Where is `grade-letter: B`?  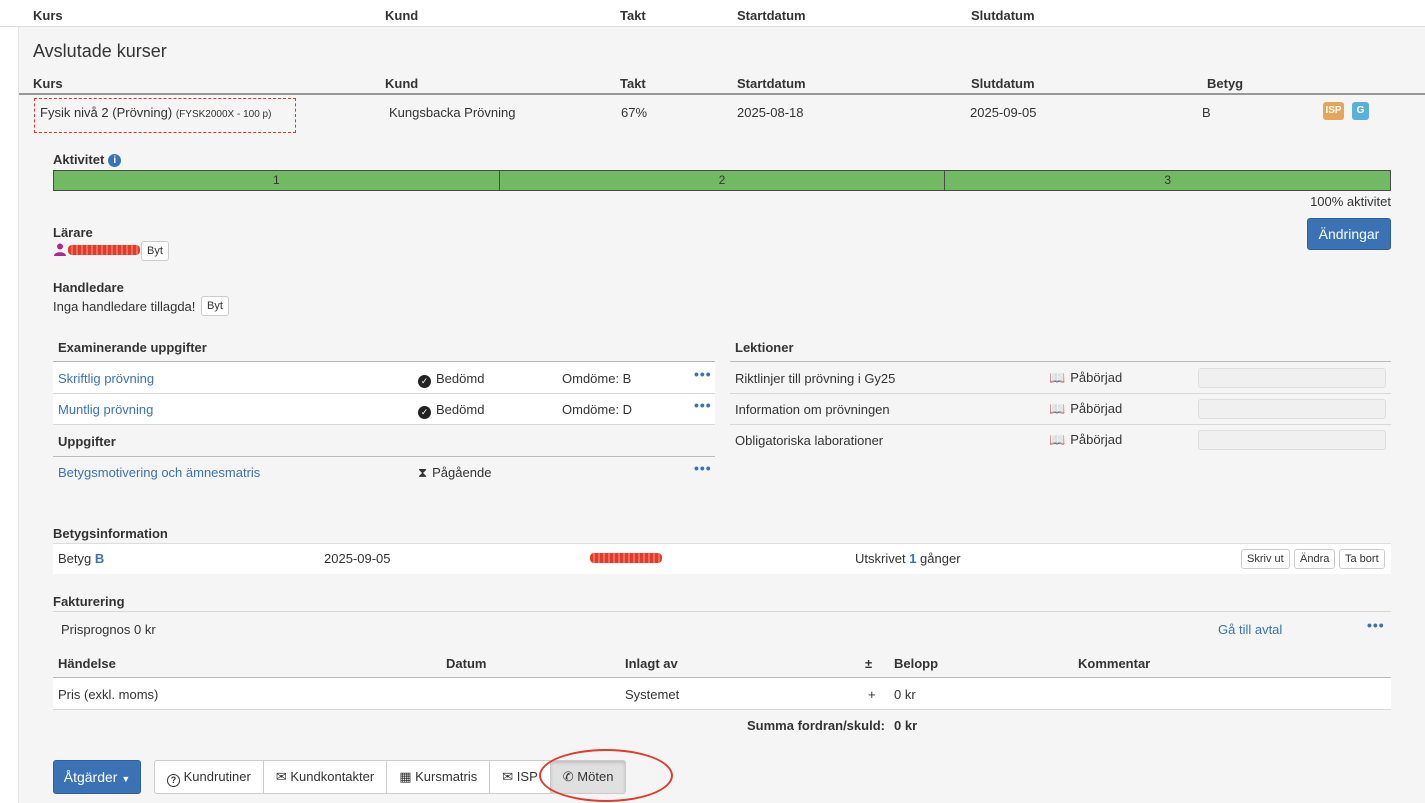 grade-letter: B is located at coordinates (99, 558).